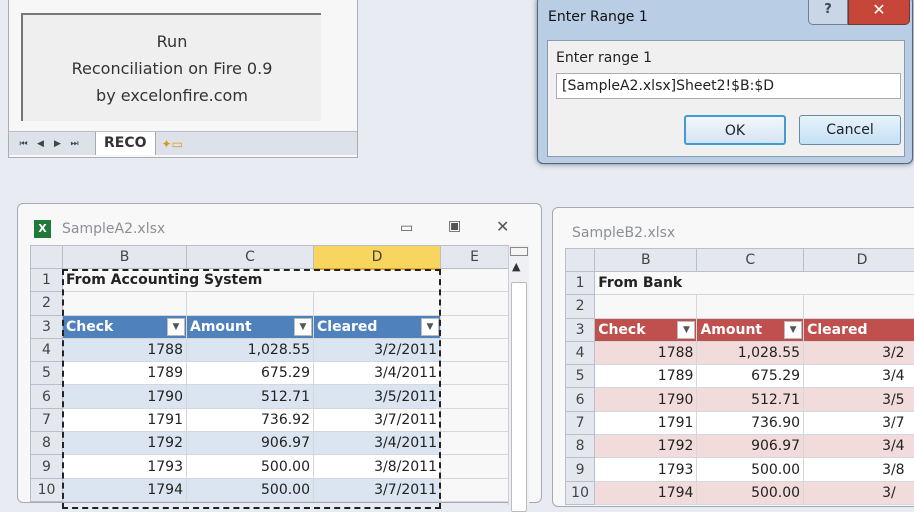 The height and width of the screenshot is (512, 914). Describe the element at coordinates (516, 266) in the screenshot. I see `scroll-up-icon: ▲` at that location.